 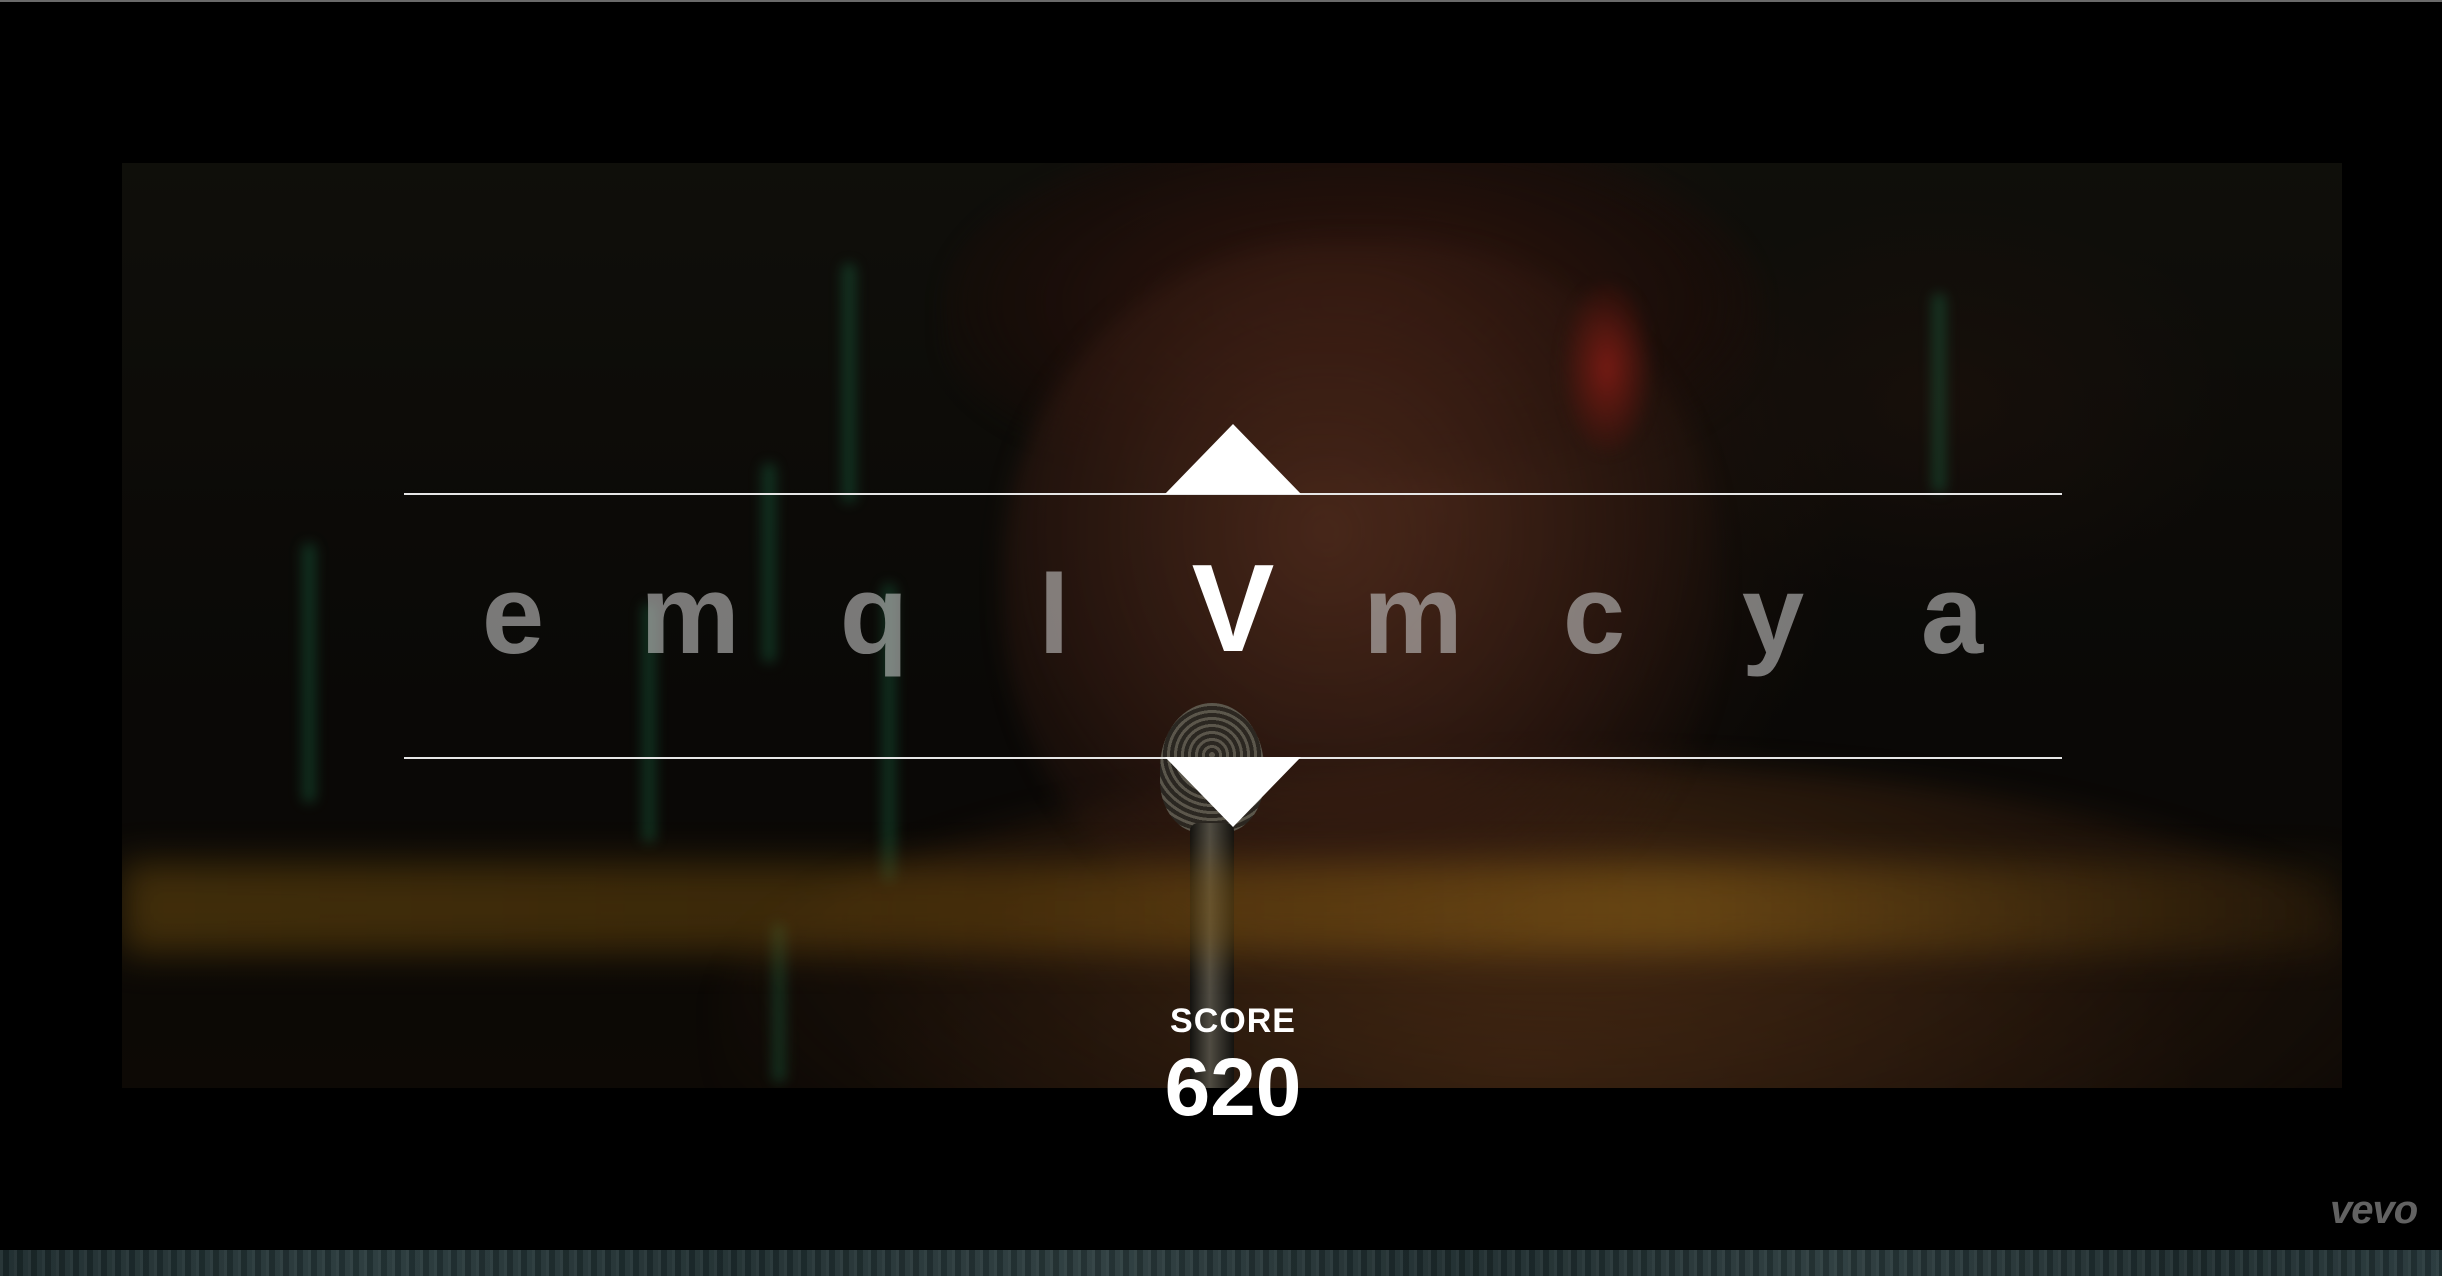 I want to click on letter-tile: c, so click(x=1594, y=615).